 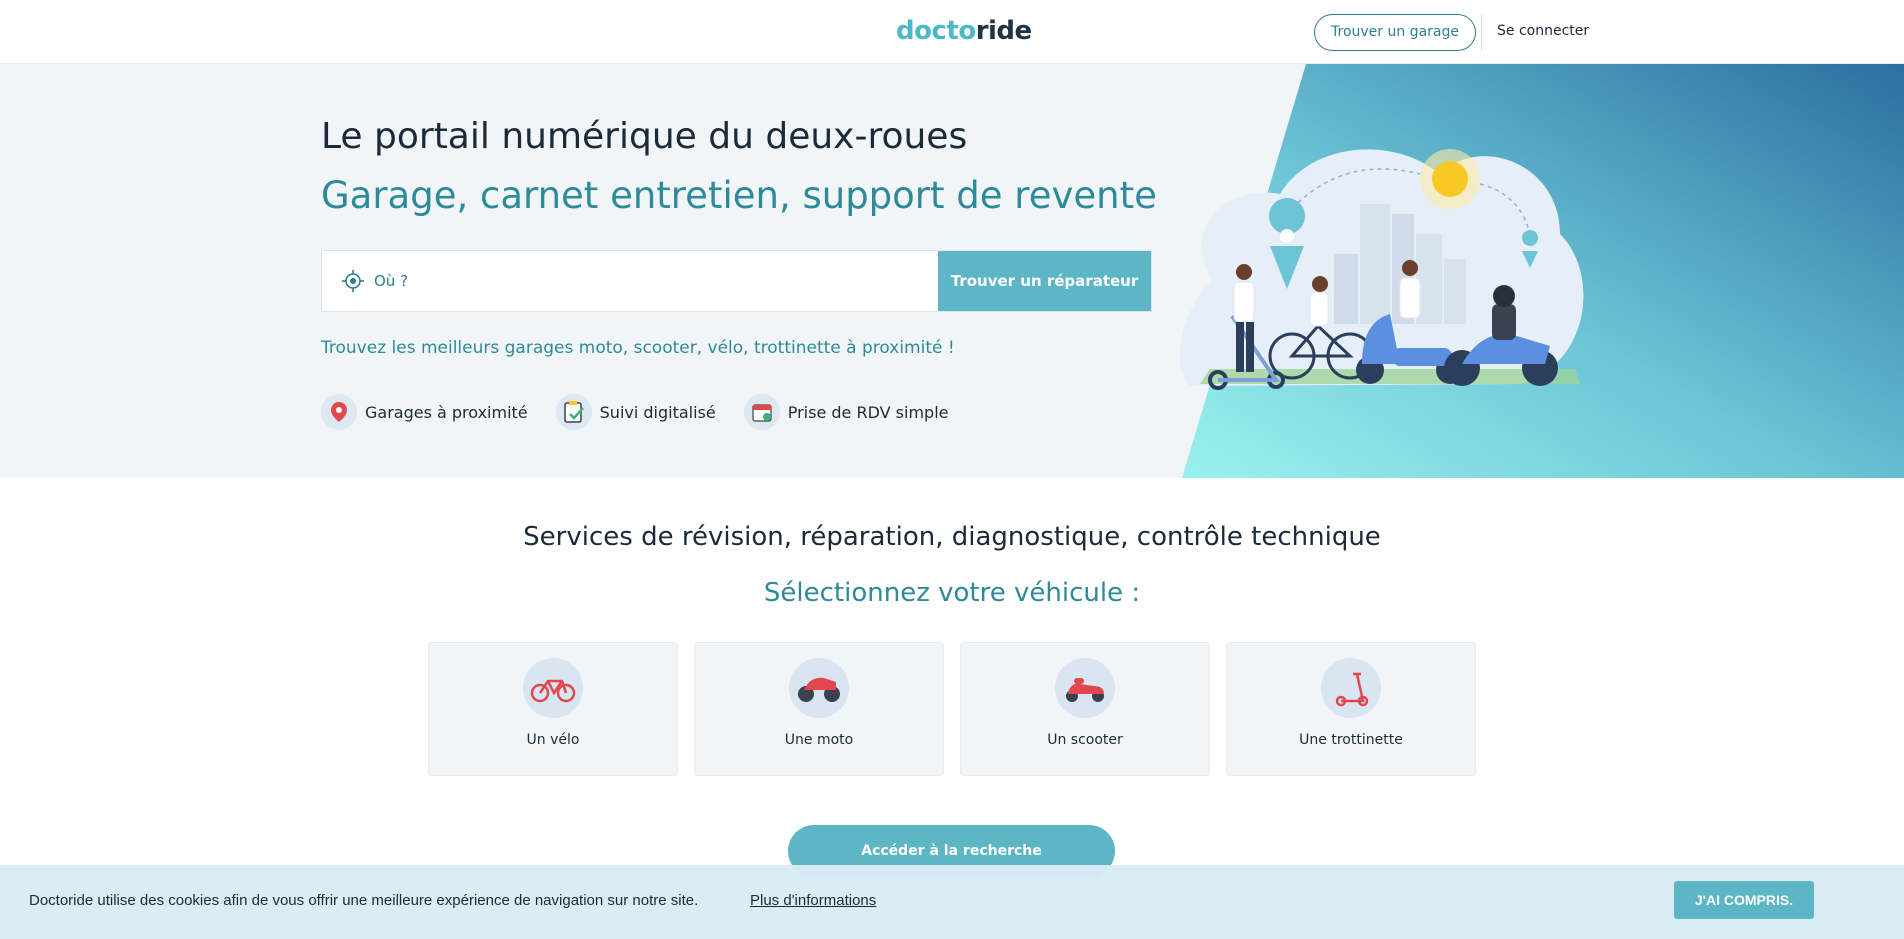 I want to click on riders-illustration, so click(x=1381, y=269).